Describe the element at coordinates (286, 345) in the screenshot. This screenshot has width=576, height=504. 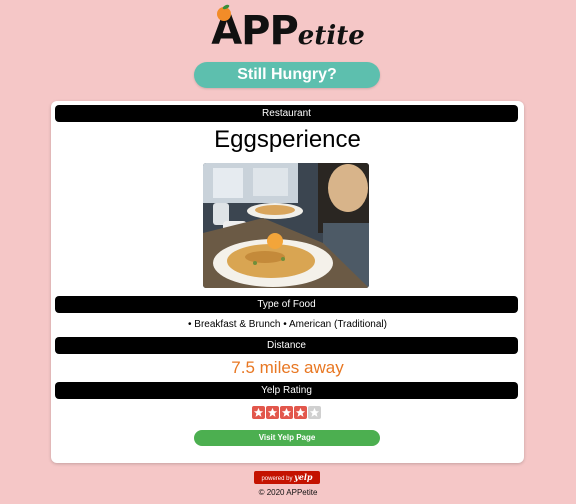
I see `distance-section-header: Distance` at that location.